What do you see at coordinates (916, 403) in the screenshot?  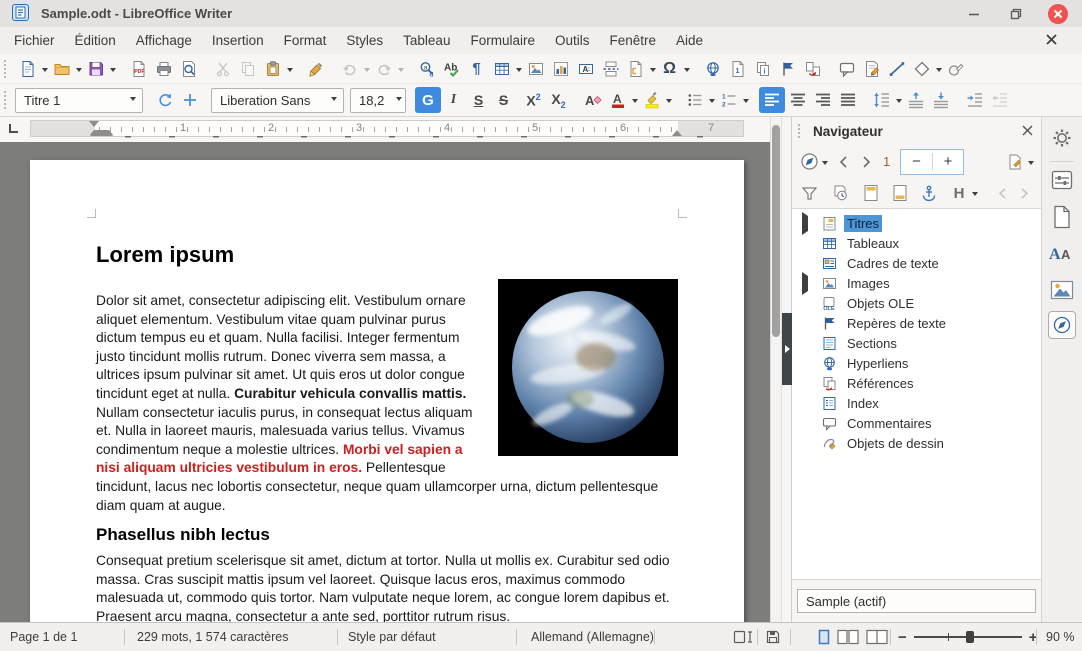 I see `tree-item-indexes: Index` at bounding box center [916, 403].